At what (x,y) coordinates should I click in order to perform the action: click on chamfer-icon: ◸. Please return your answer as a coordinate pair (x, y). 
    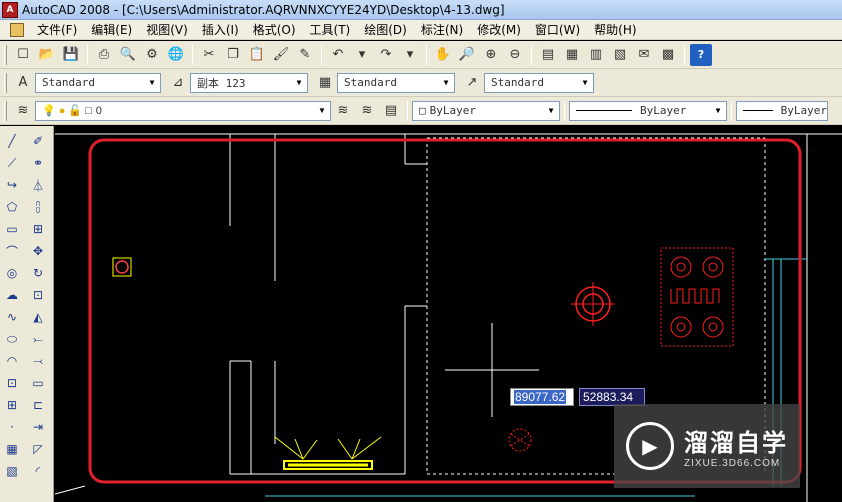
    Looking at the image, I should click on (38, 449).